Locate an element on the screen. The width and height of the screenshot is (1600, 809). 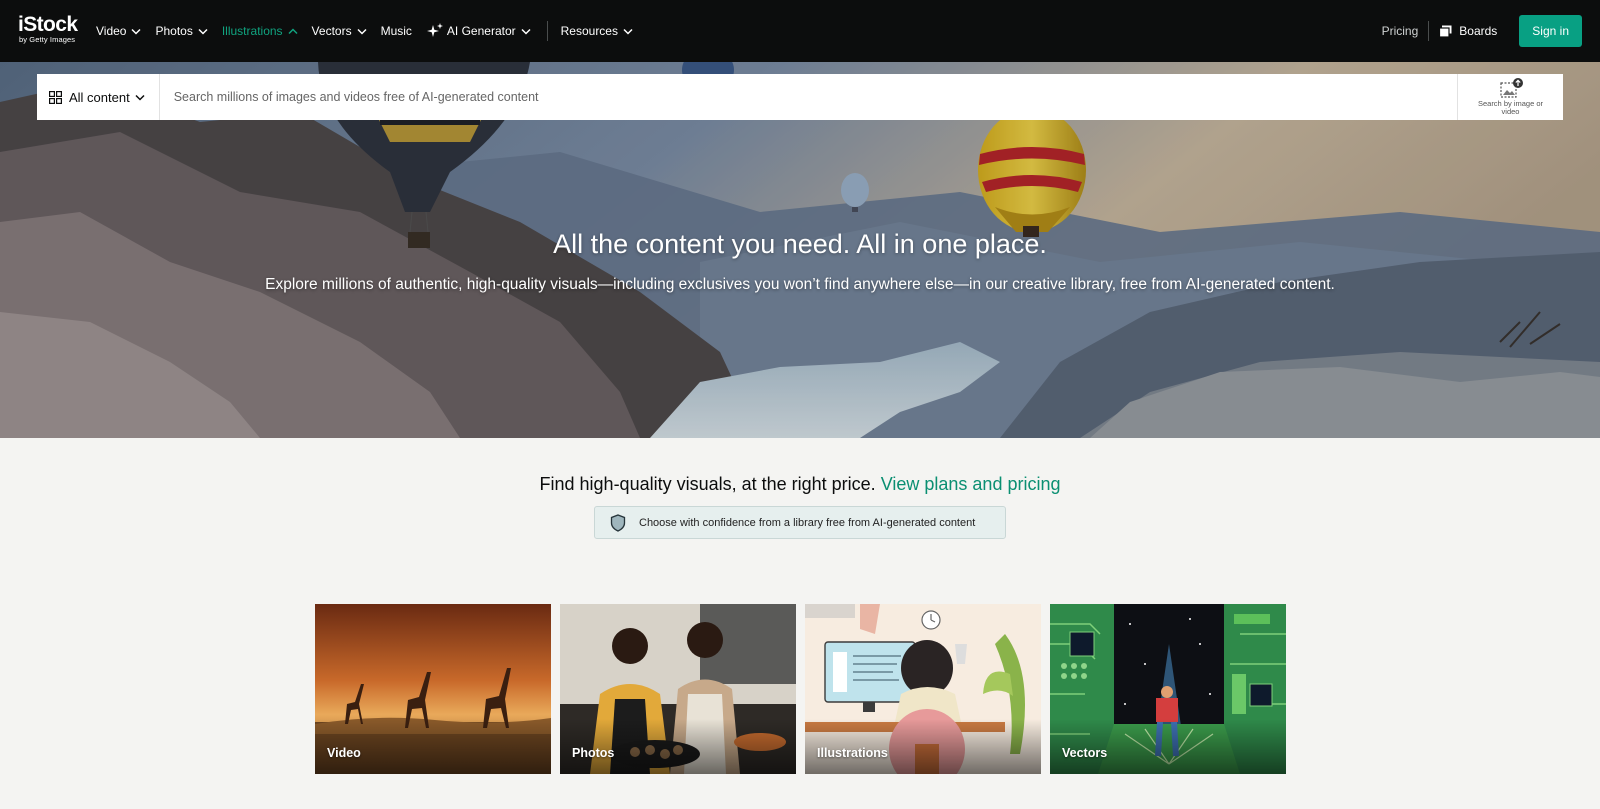
account-nav: Pricing Boards Sign in is located at coordinates (1482, 31).